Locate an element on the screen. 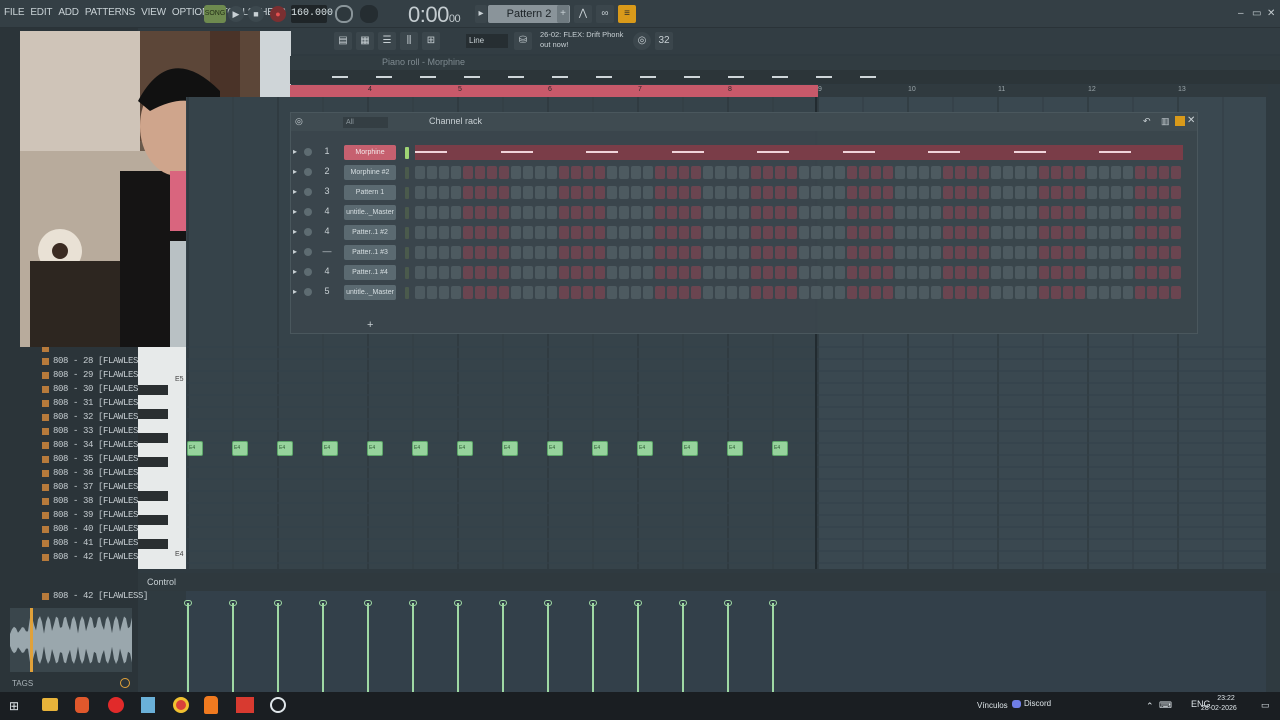 This screenshot has width=1280, height=720. channel-row: ▸ 4 untitle.._Master is located at coordinates (744, 213).